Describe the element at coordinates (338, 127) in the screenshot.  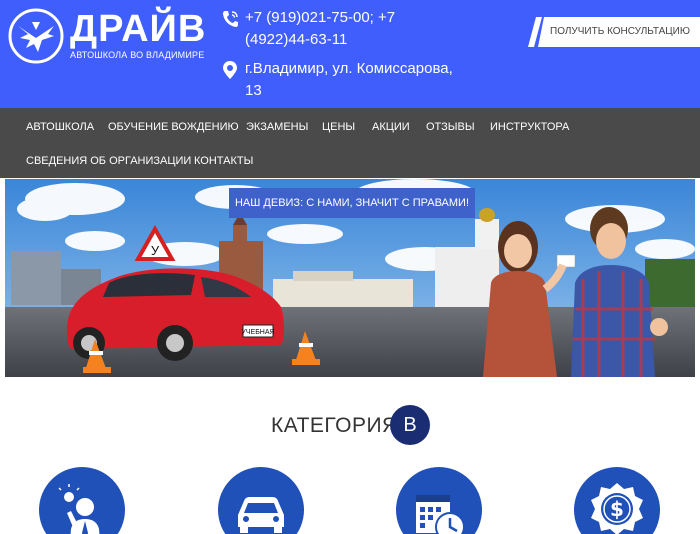
I see `nav-item-tseny: ЦЕНЫ` at that location.